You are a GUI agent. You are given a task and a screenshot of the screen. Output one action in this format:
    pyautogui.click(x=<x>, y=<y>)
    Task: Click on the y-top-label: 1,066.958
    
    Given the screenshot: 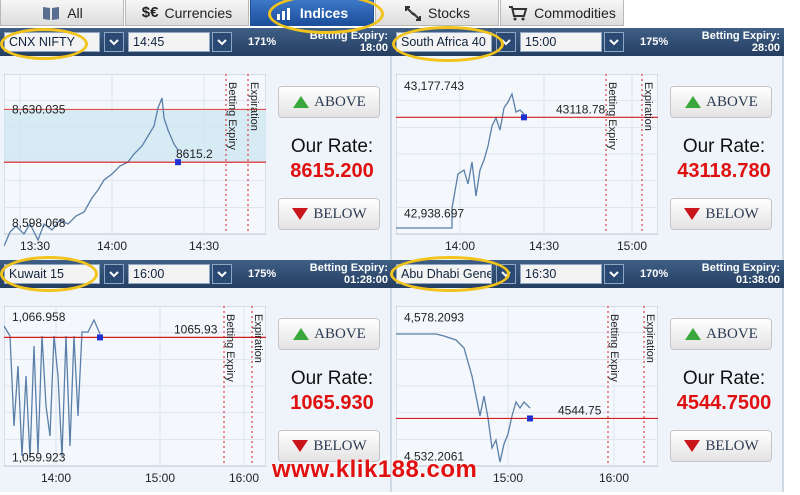 What is the action you would take?
    pyautogui.click(x=39, y=317)
    